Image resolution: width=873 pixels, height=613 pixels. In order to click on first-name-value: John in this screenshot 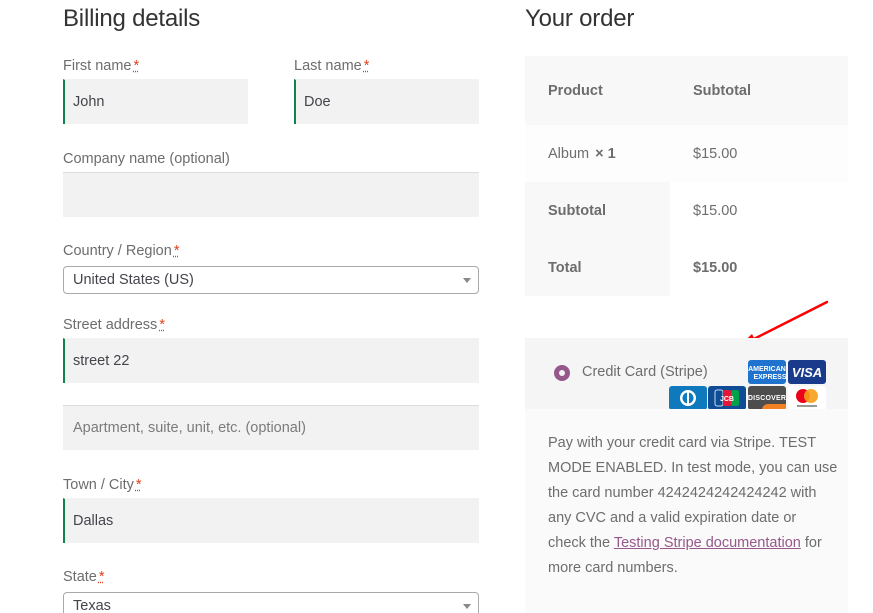, I will do `click(89, 102)`.